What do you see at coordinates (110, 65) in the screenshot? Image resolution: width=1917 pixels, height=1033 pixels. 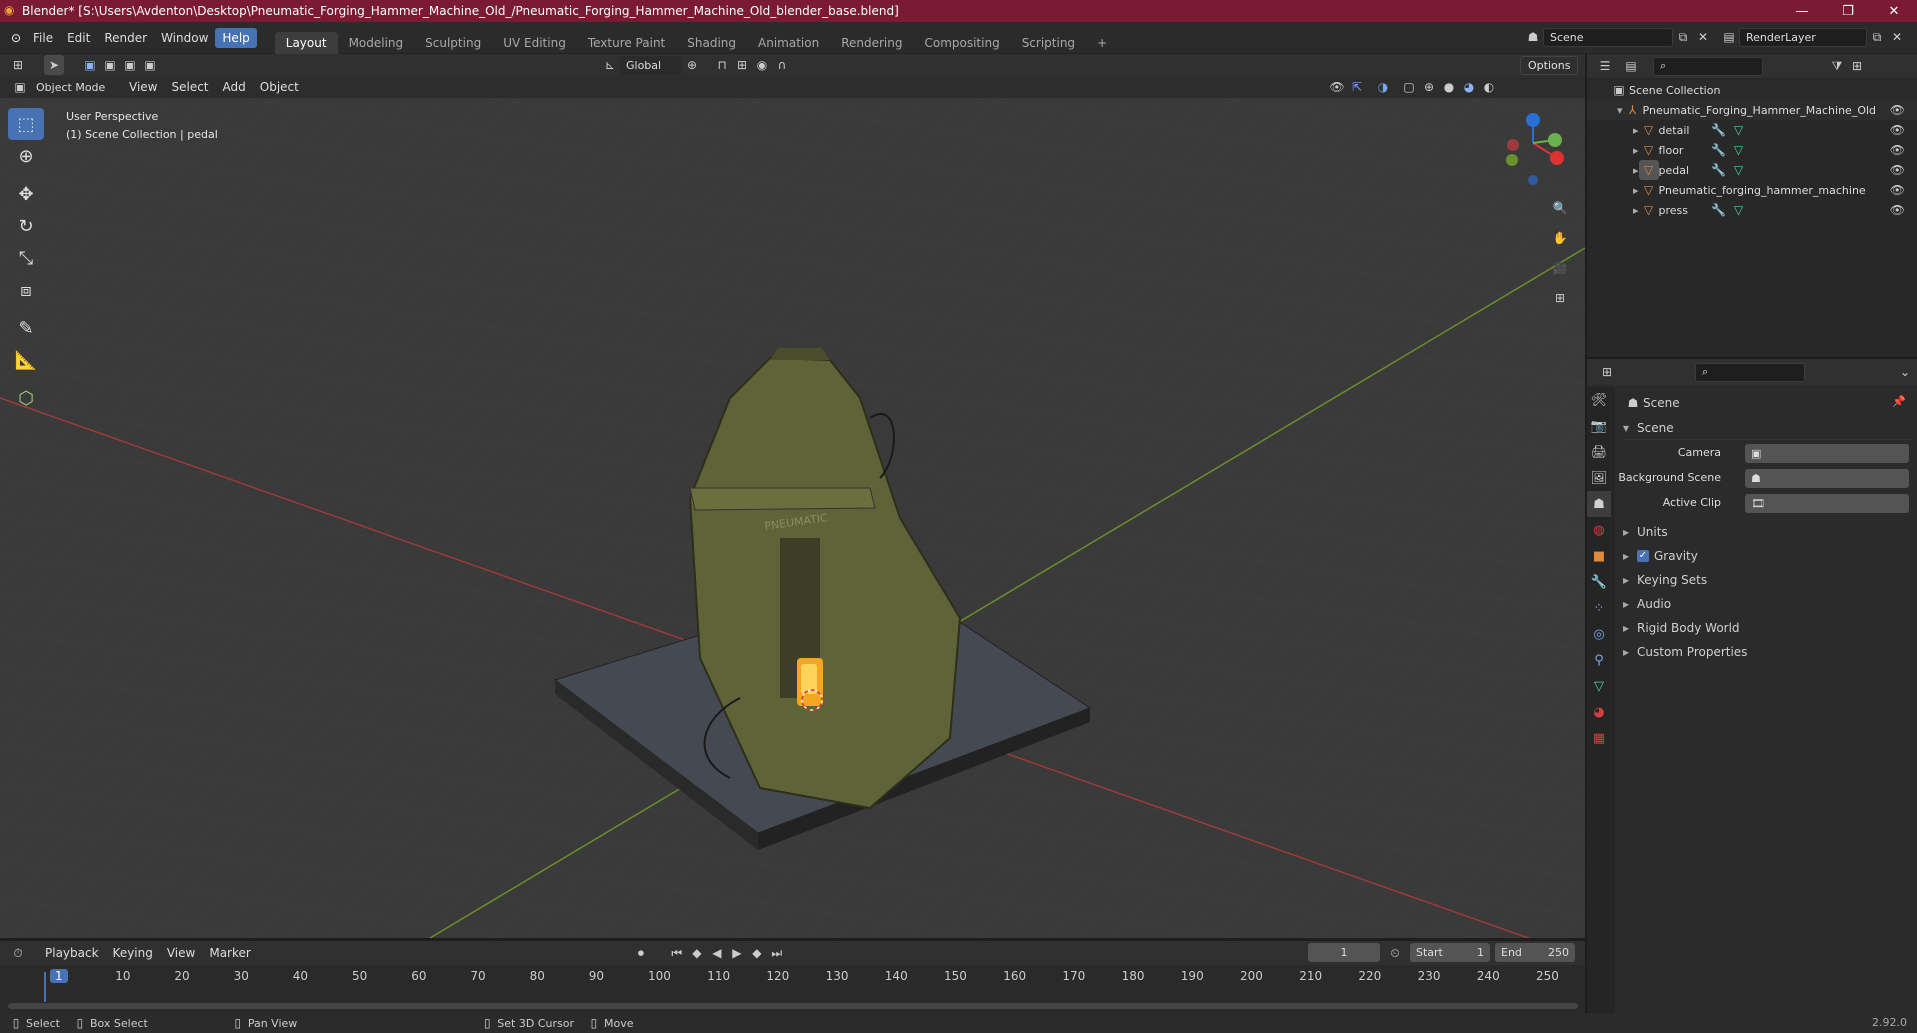 I see `select-extend-icon: ▣` at bounding box center [110, 65].